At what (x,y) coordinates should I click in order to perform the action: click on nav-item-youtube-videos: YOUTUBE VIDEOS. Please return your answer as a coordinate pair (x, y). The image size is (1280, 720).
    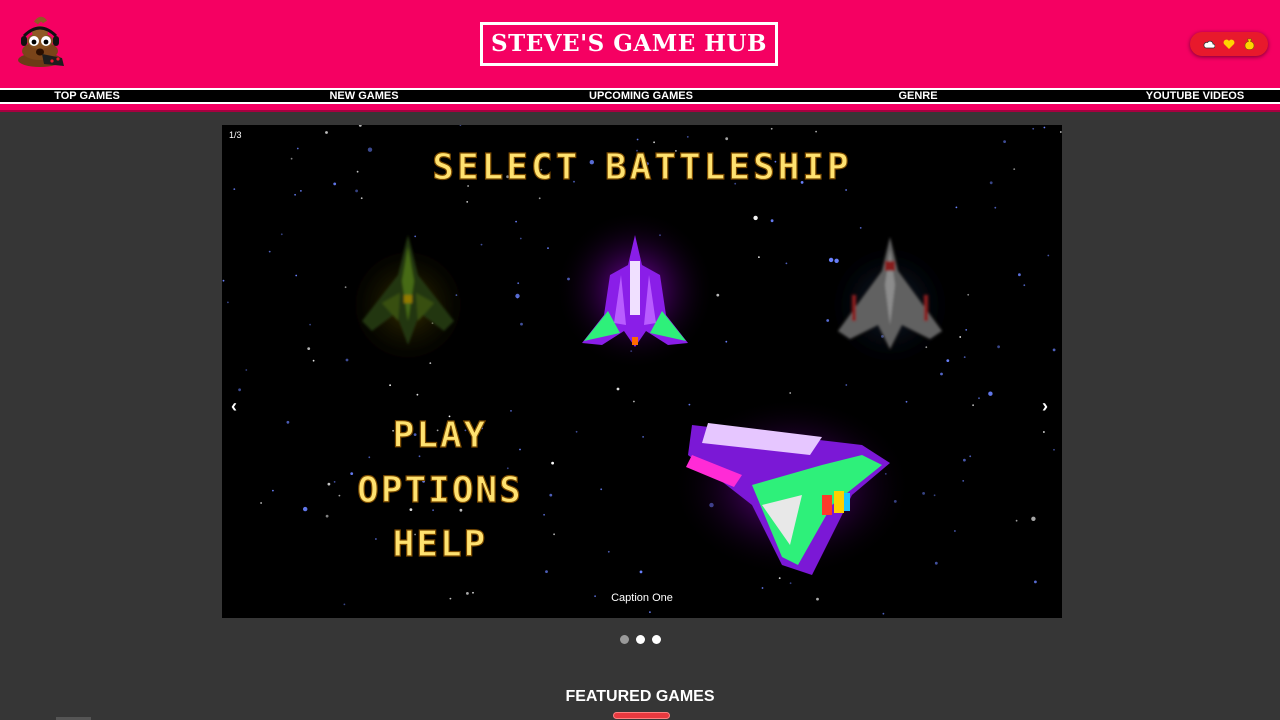
    Looking at the image, I should click on (1195, 96).